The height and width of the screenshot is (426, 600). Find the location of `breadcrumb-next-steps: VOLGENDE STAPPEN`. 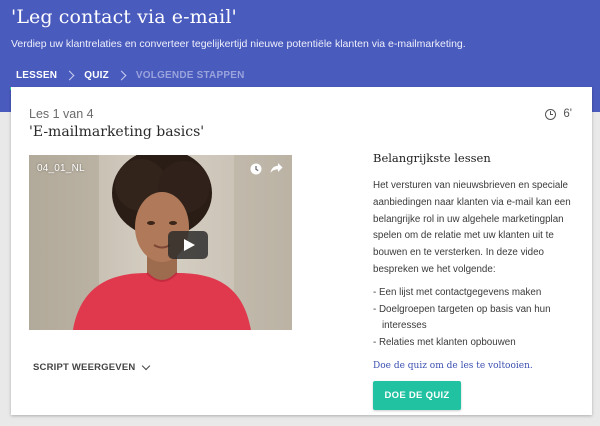

breadcrumb-next-steps: VOLGENDE STAPPEN is located at coordinates (190, 75).